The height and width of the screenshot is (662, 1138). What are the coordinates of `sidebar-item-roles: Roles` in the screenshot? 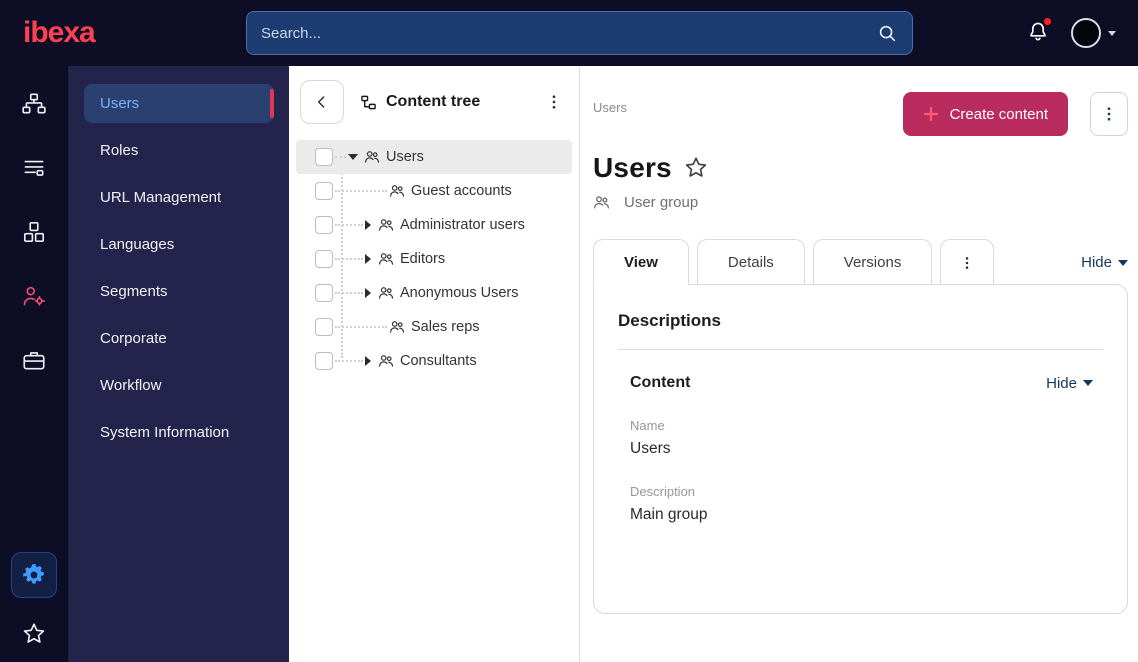 It's located at (179, 150).